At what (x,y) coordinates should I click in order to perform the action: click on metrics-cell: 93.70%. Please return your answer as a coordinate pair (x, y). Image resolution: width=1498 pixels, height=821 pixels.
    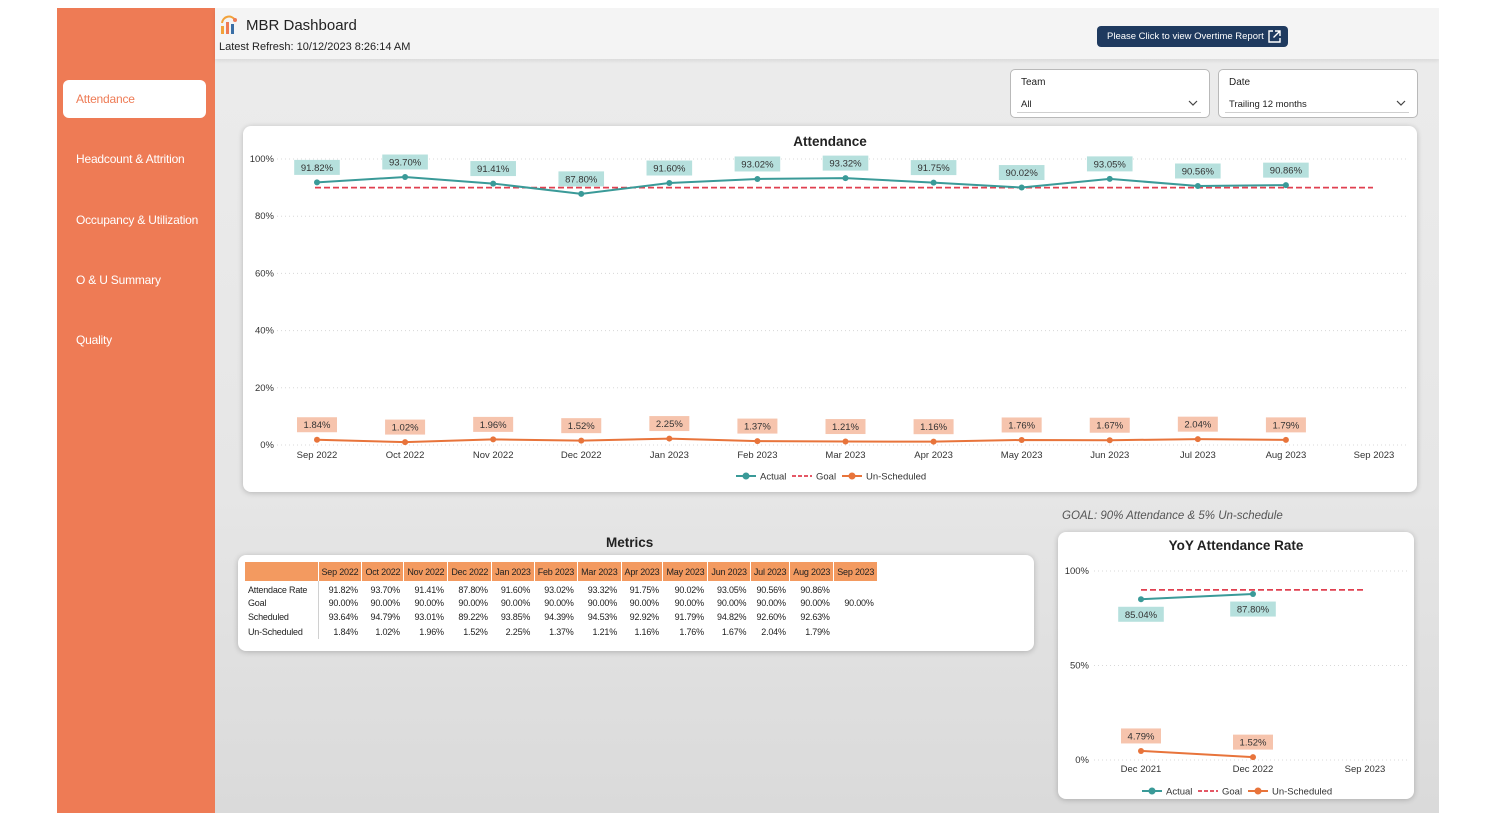
    Looking at the image, I should click on (385, 589).